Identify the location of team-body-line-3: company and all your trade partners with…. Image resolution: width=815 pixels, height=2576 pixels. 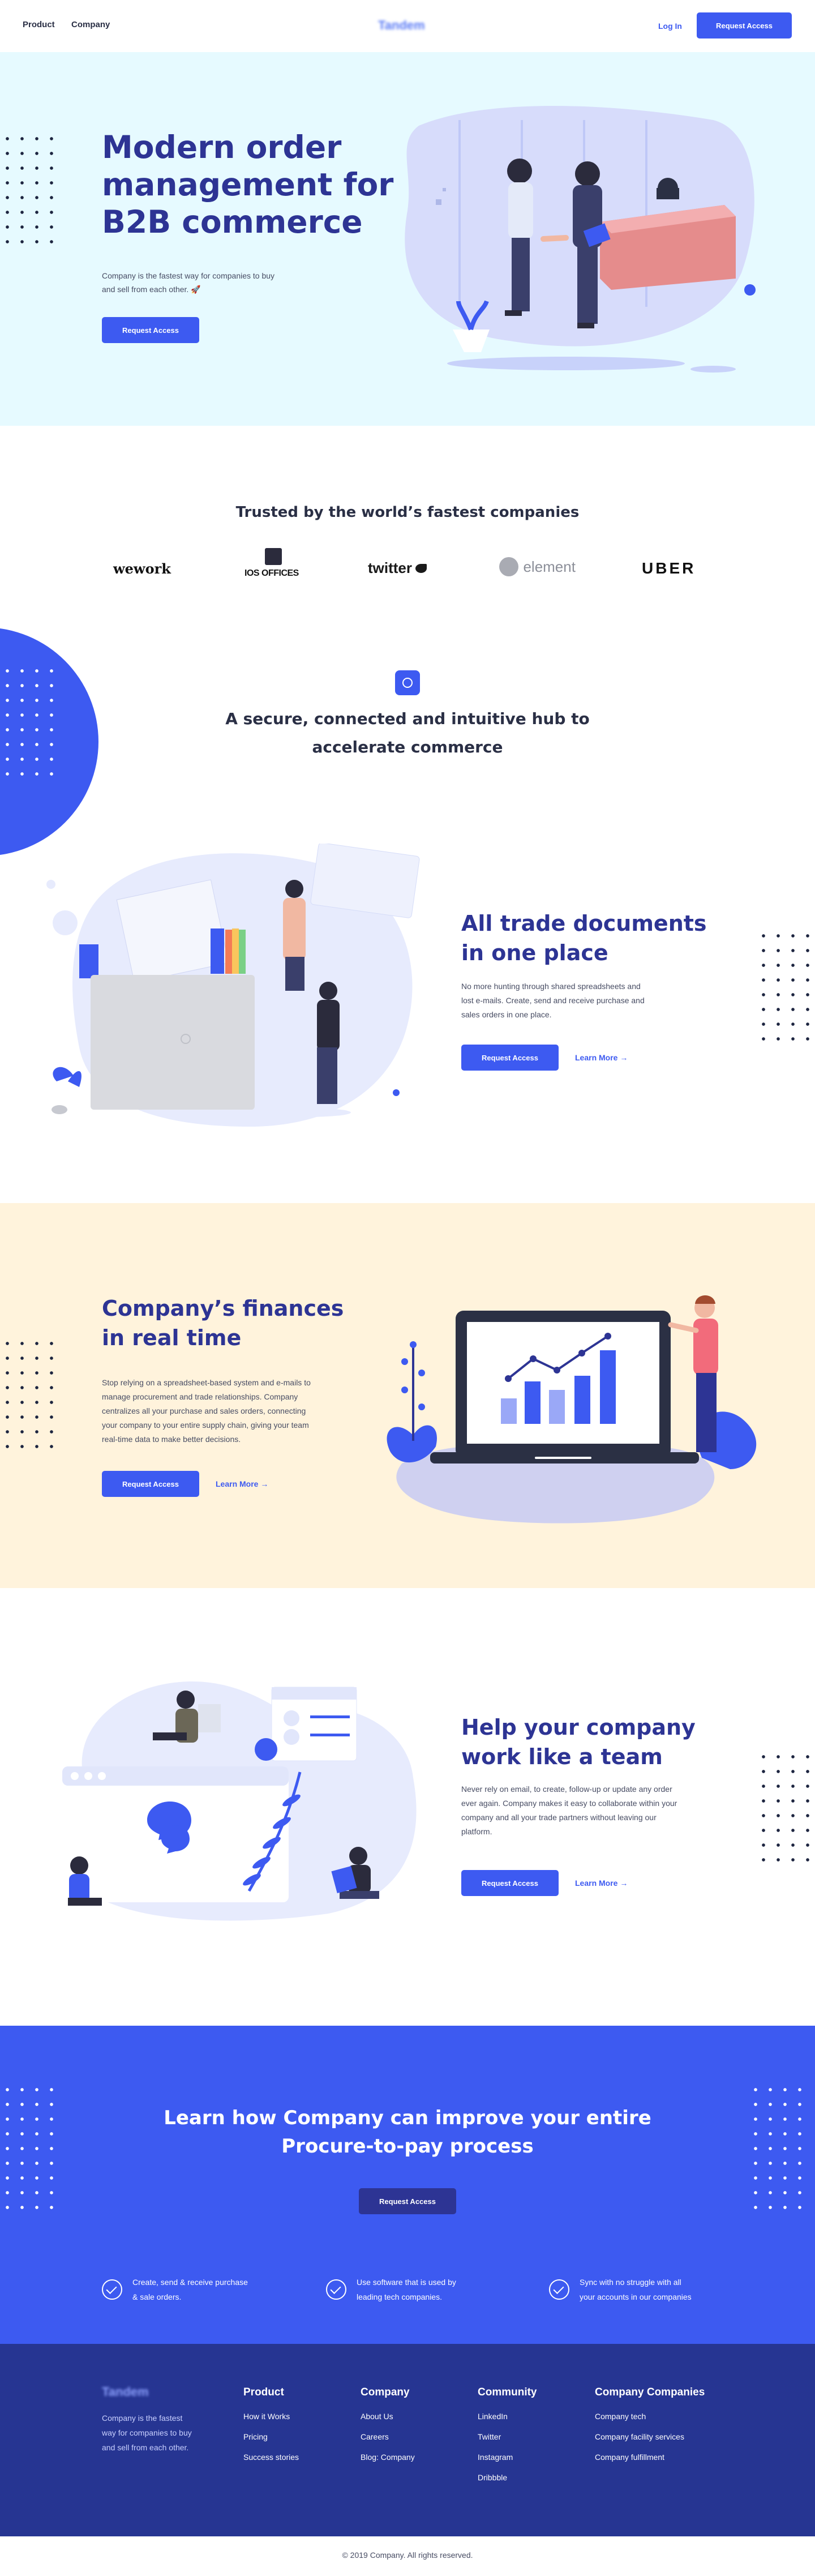
(559, 1817).